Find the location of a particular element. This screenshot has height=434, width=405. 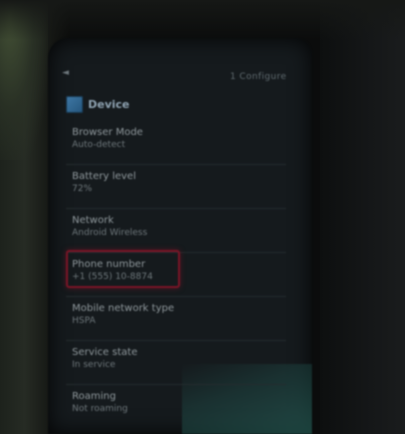

setting-service-state: Service state In service is located at coordinates (174, 366).